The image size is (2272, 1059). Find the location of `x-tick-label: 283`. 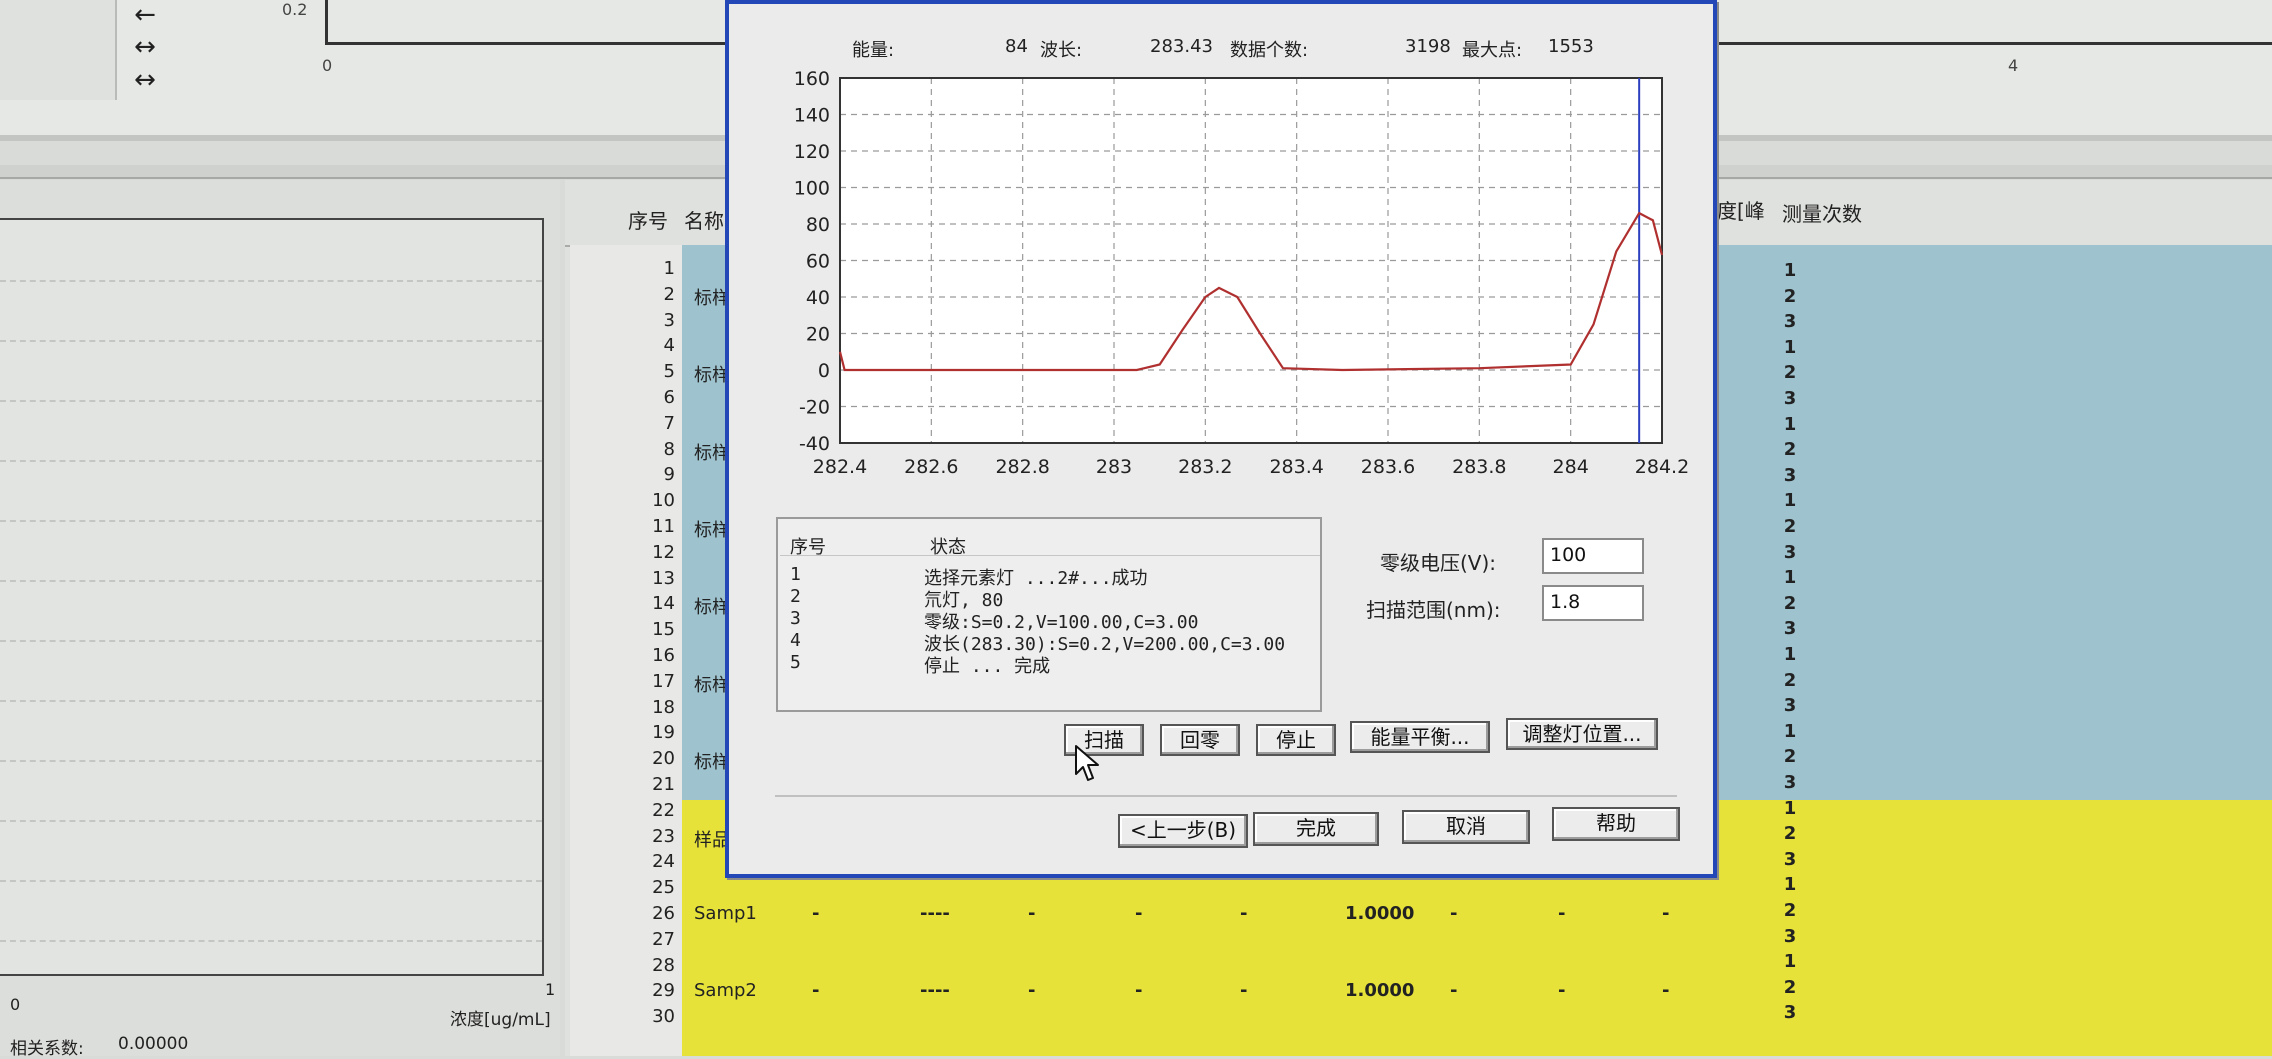

x-tick-label: 283 is located at coordinates (1114, 467).